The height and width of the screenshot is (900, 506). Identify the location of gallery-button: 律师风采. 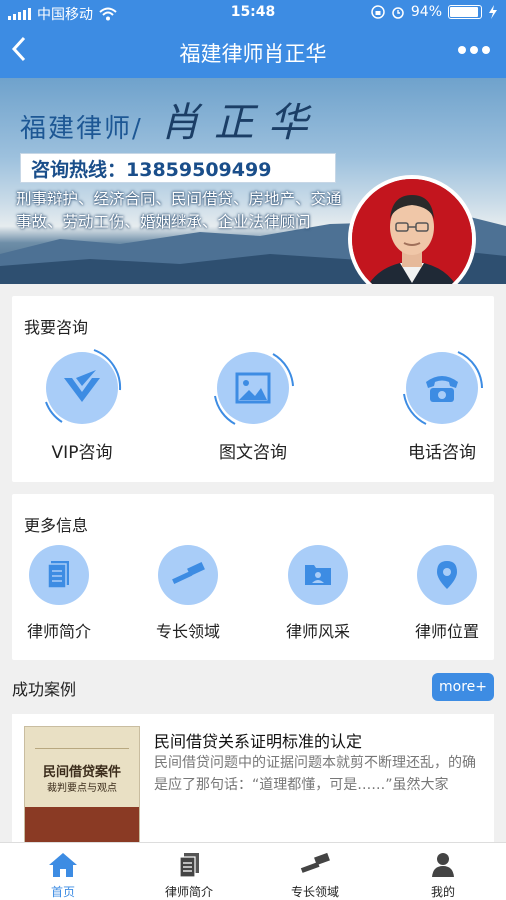
(318, 593).